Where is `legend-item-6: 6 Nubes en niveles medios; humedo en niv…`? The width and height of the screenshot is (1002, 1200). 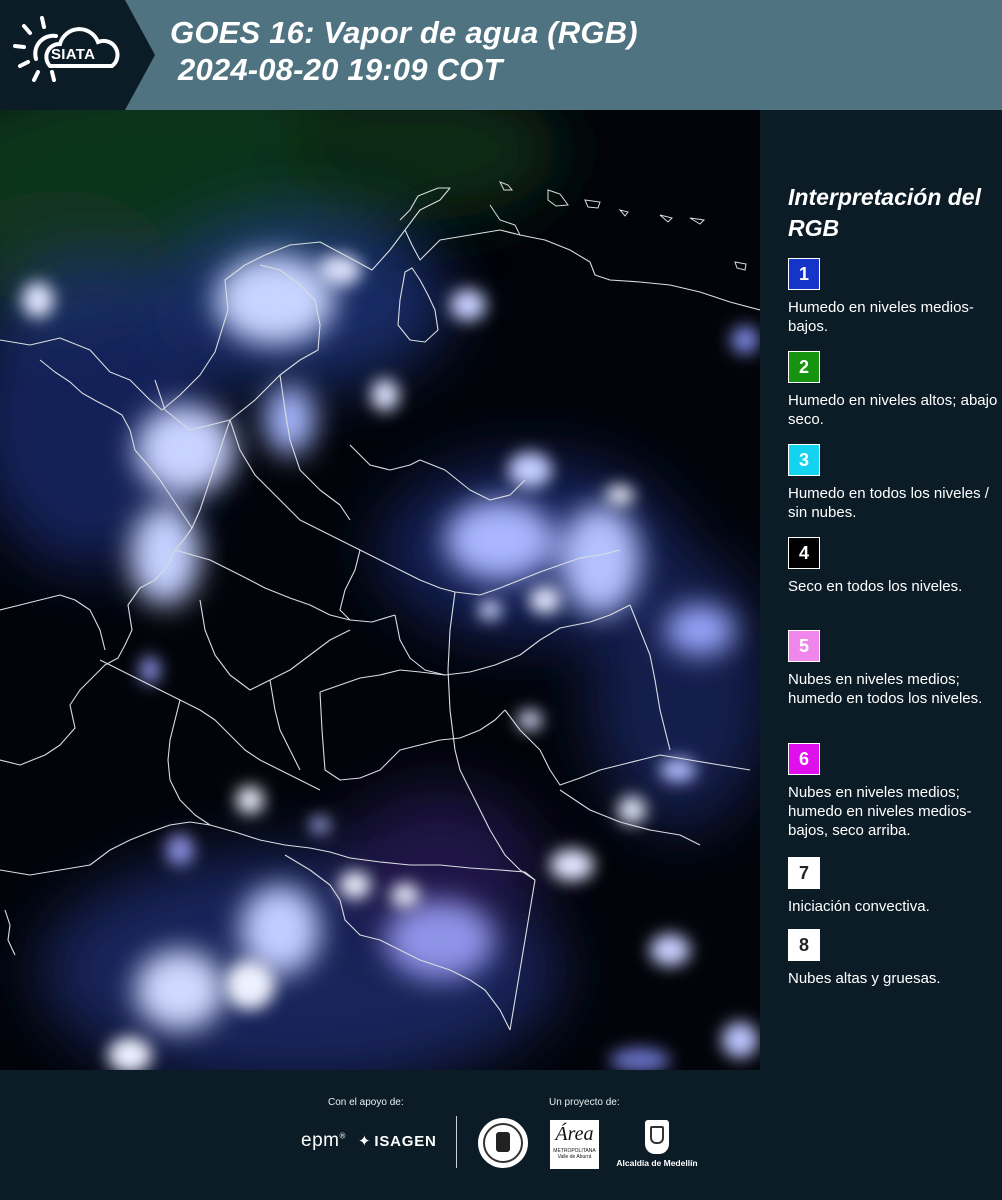 legend-item-6: 6 Nubes en niveles medios; humedo en niv… is located at coordinates (893, 791).